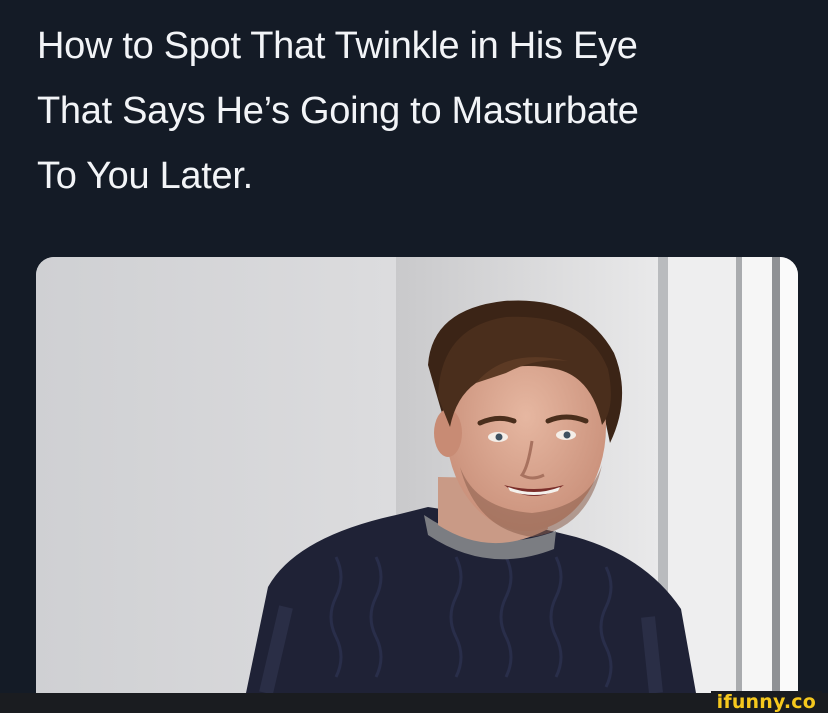 The width and height of the screenshot is (828, 713). I want to click on footer-bar, so click(414, 703).